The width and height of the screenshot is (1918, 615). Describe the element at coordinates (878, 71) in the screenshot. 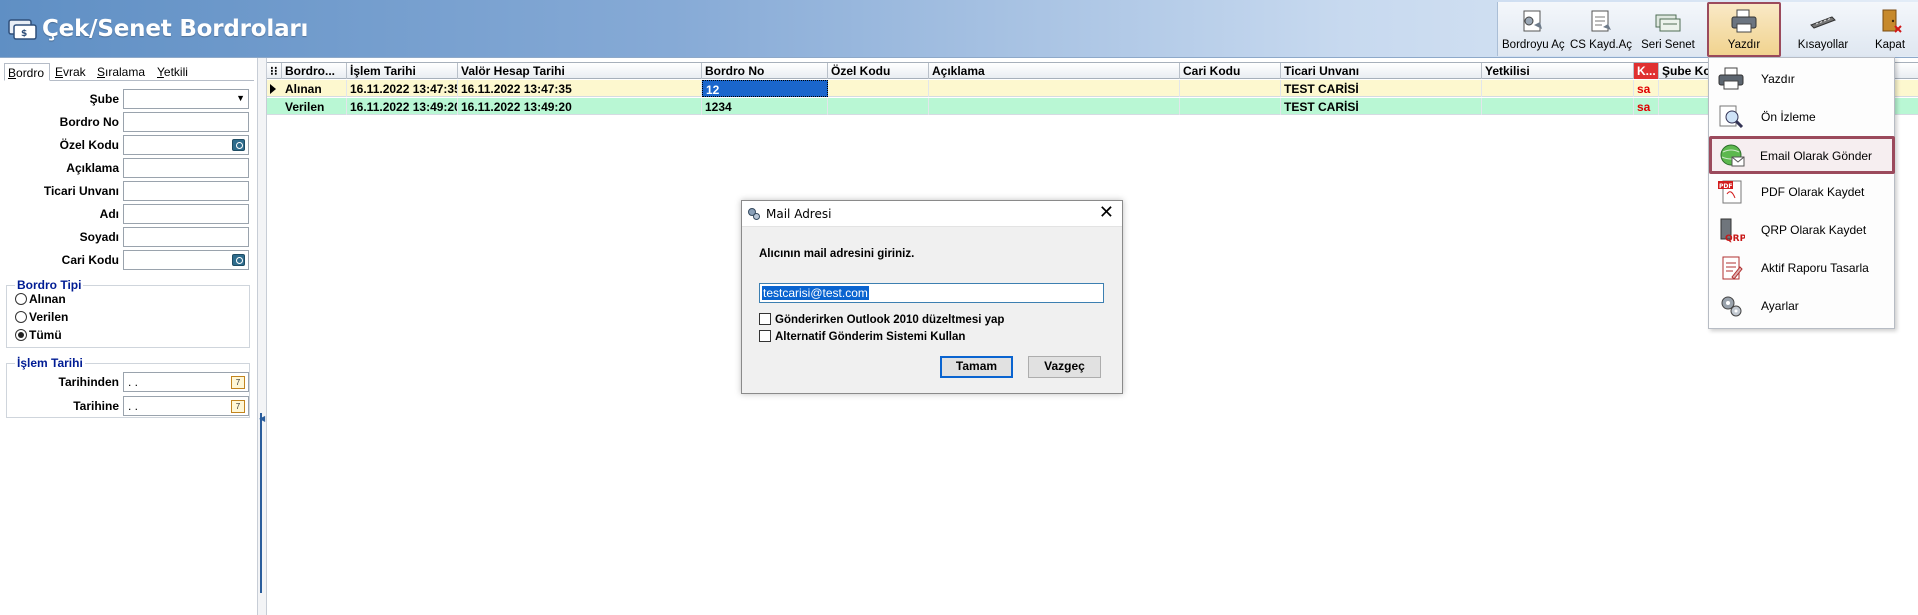

I see `col-ozel-kodu: Özel Kodu` at that location.